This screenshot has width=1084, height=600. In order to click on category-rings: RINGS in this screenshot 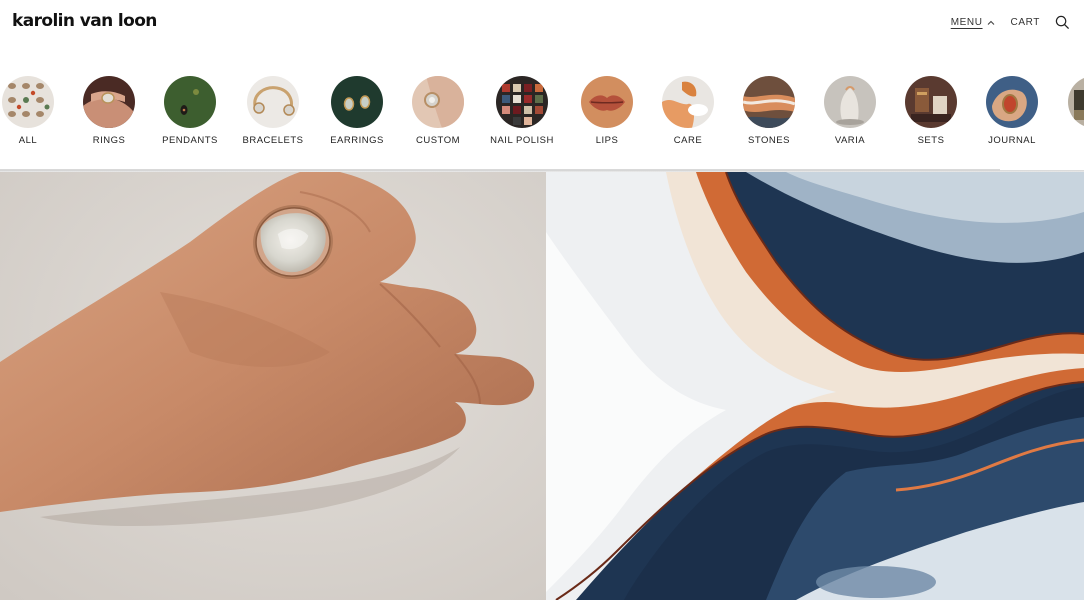, I will do `click(109, 109)`.